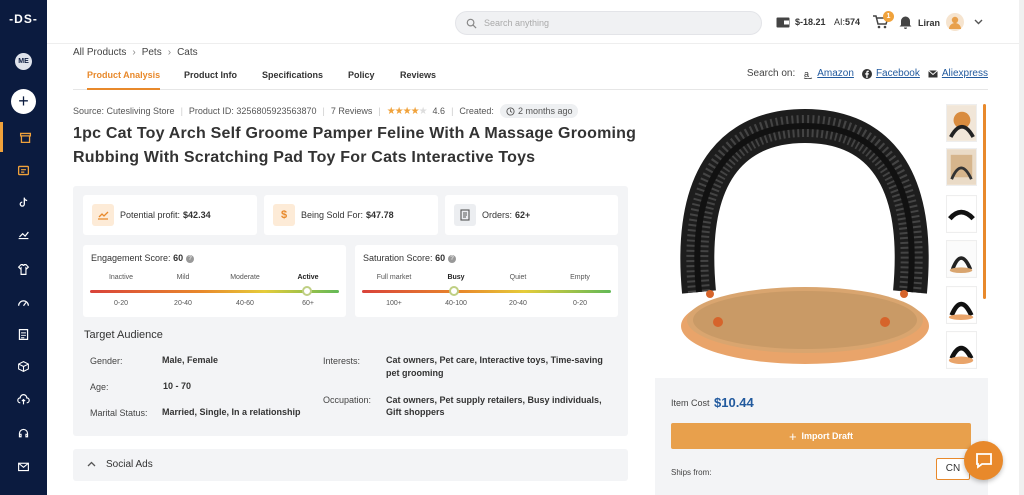 The height and width of the screenshot is (495, 1024). I want to click on page-scrollbar, so click(1021, 247).